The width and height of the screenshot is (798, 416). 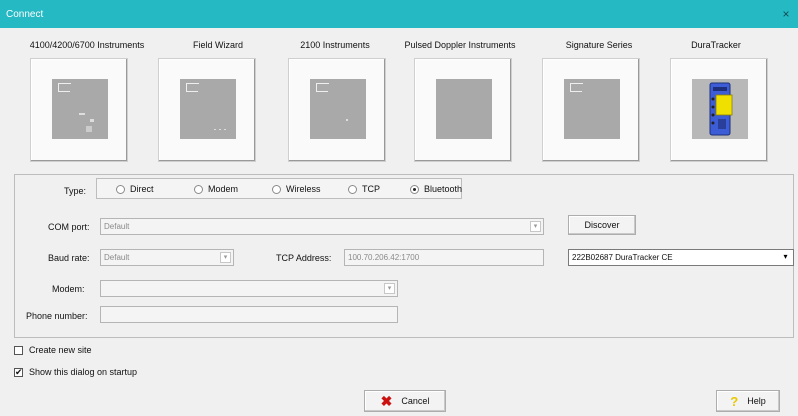 I want to click on modem-label: Modem:, so click(x=68, y=289).